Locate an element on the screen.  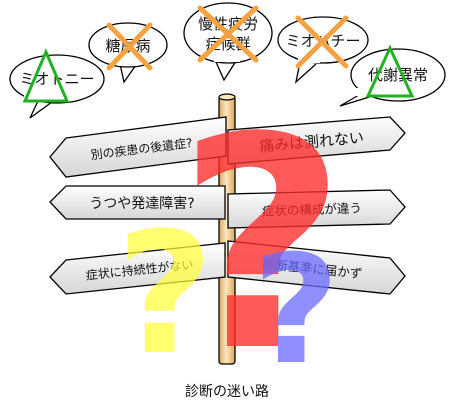
question-mark-yellow: ? is located at coordinates (164, 294).